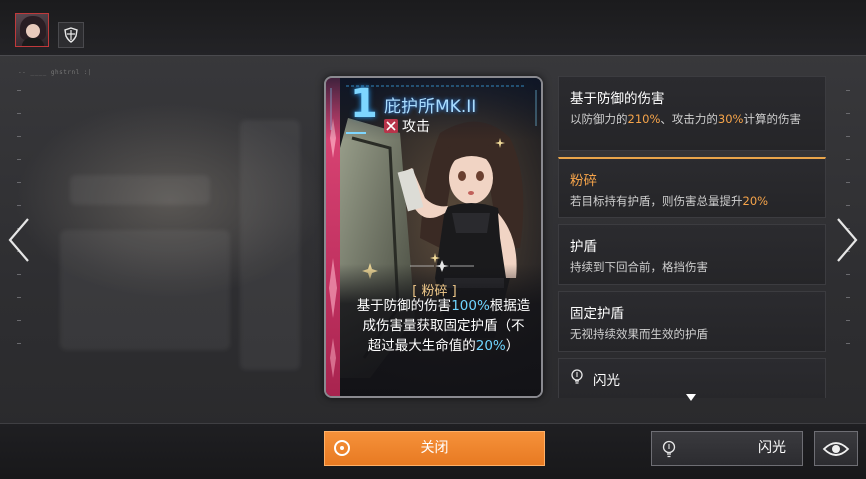  Describe the element at coordinates (430, 107) in the screenshot. I see `card-name: 庇护所MK.II` at that location.